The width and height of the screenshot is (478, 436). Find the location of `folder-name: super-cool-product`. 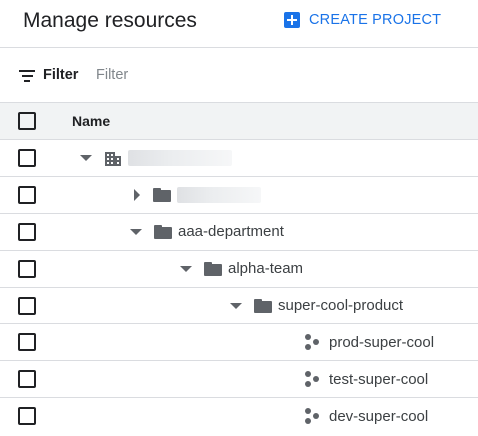

folder-name: super-cool-product is located at coordinates (340, 305).